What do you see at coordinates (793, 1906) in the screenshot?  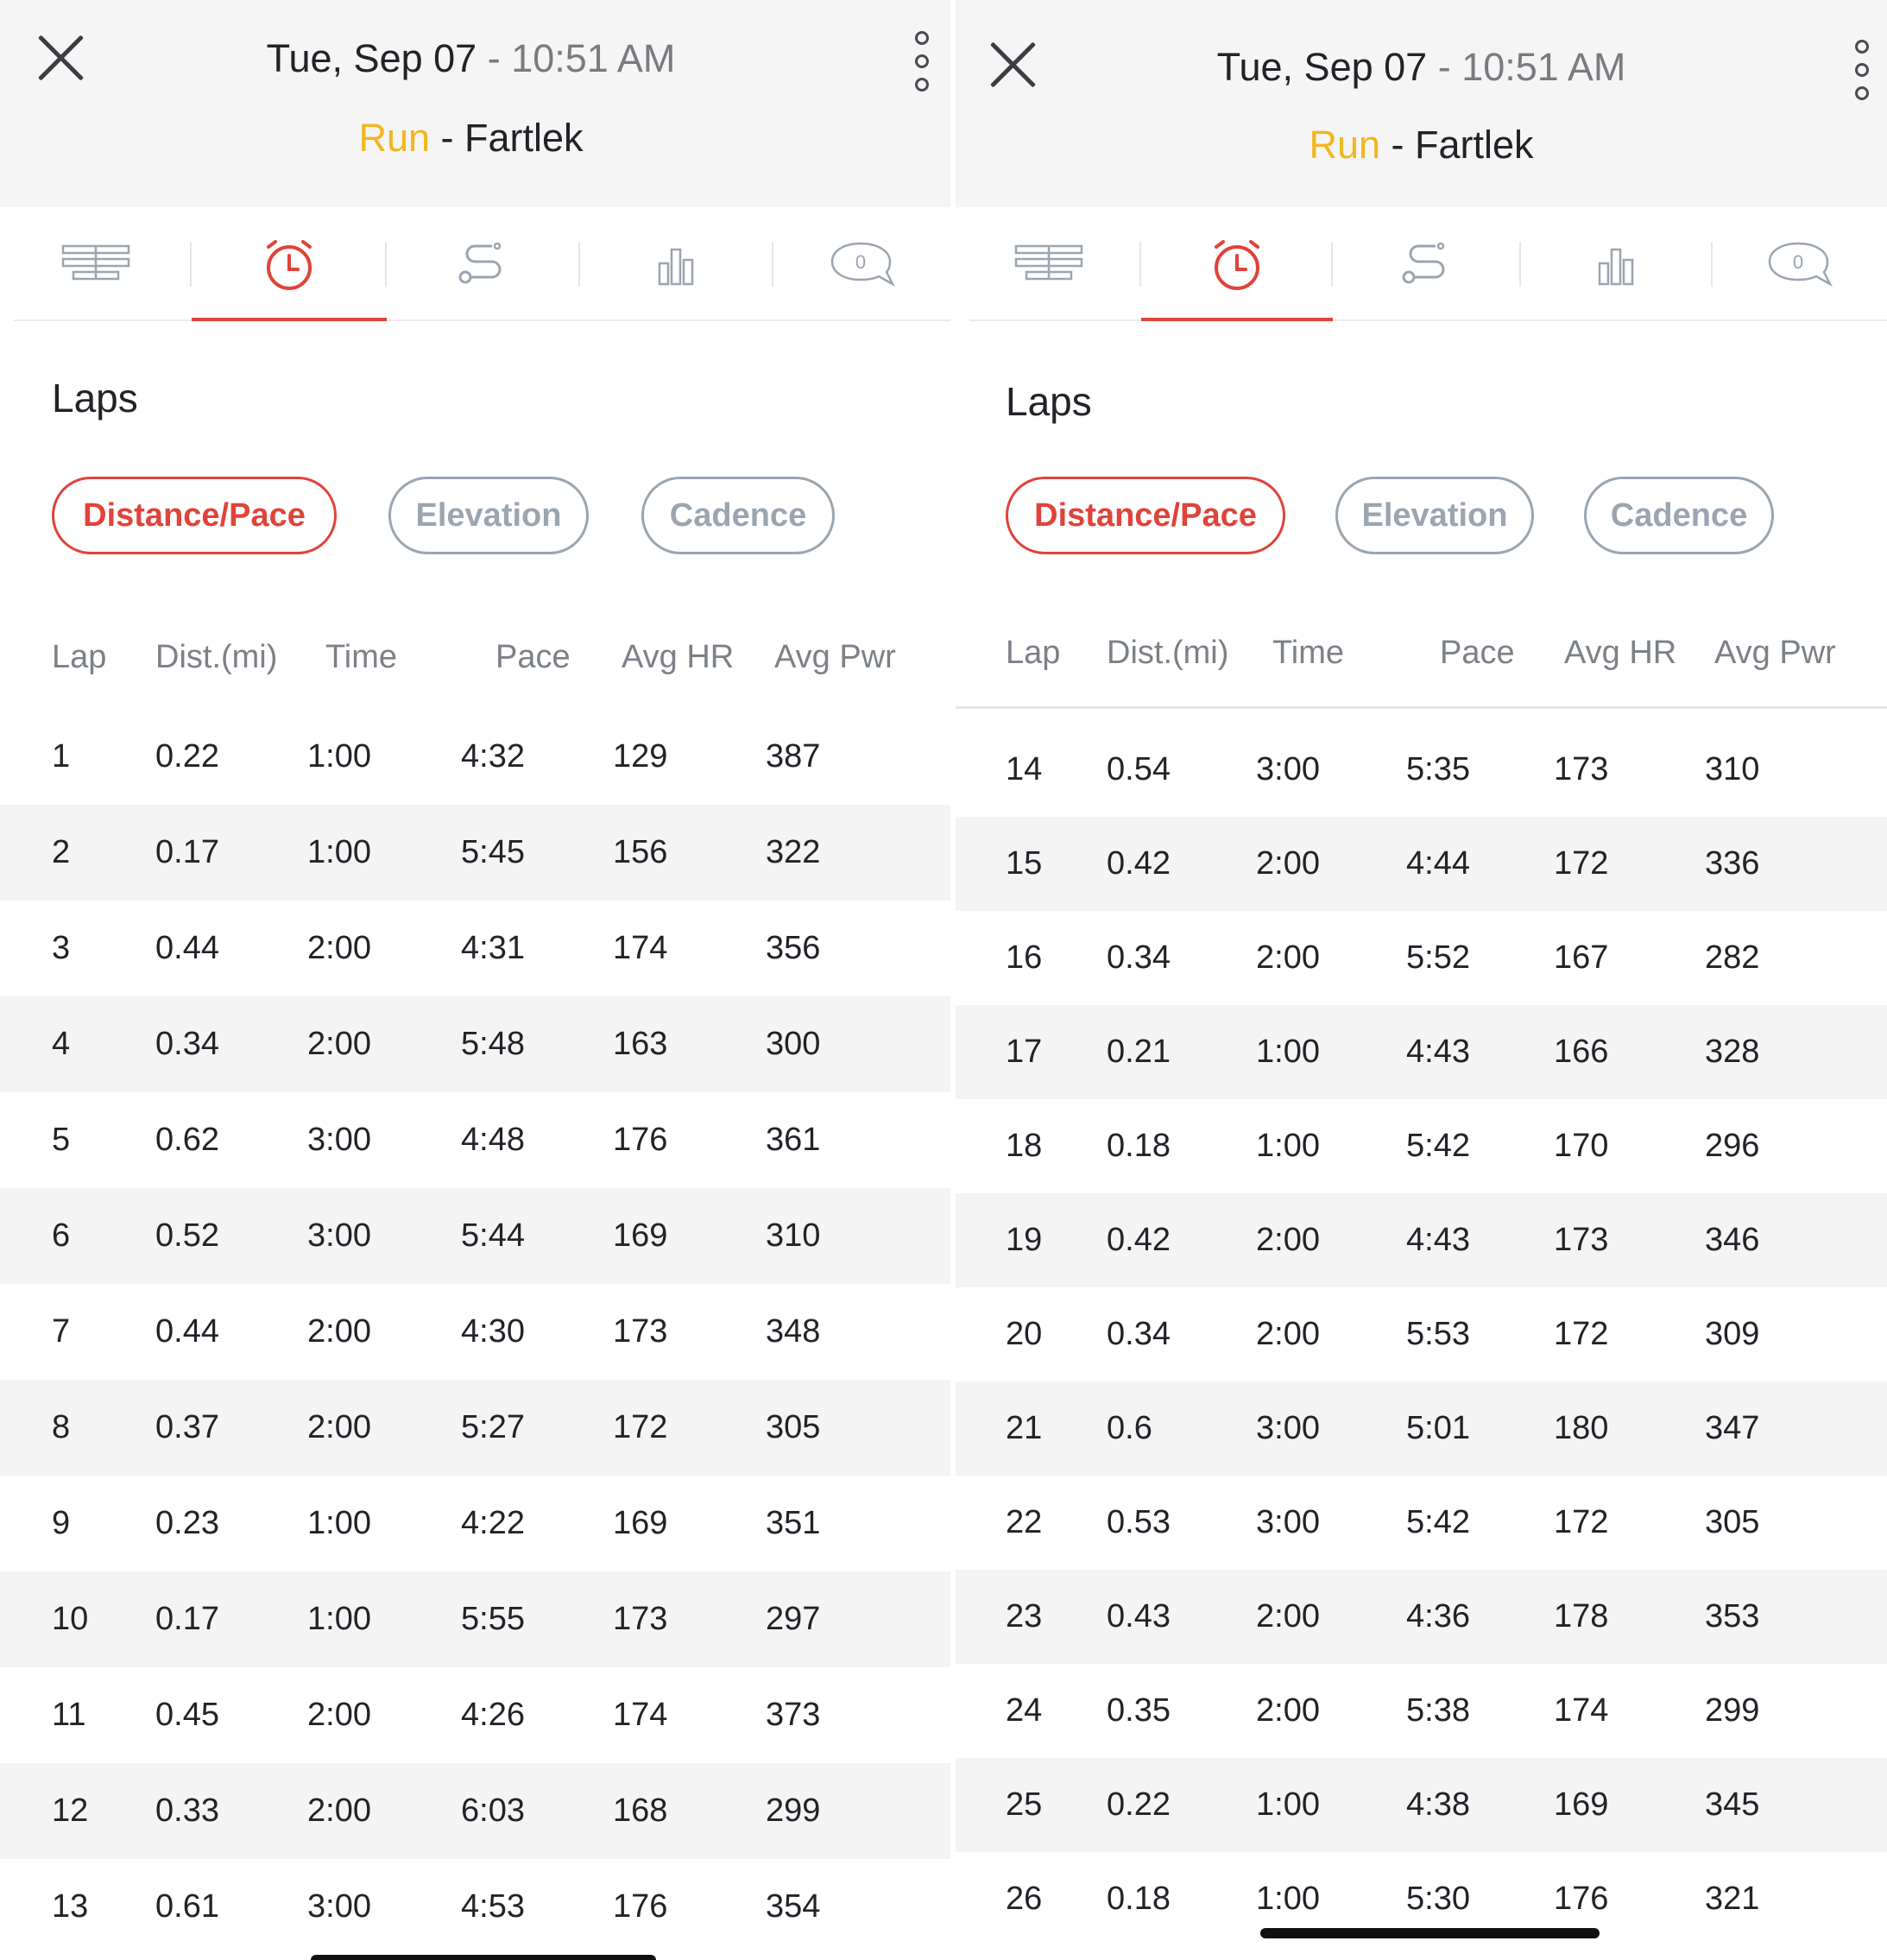 I see `lap-avg-pwr: 354` at bounding box center [793, 1906].